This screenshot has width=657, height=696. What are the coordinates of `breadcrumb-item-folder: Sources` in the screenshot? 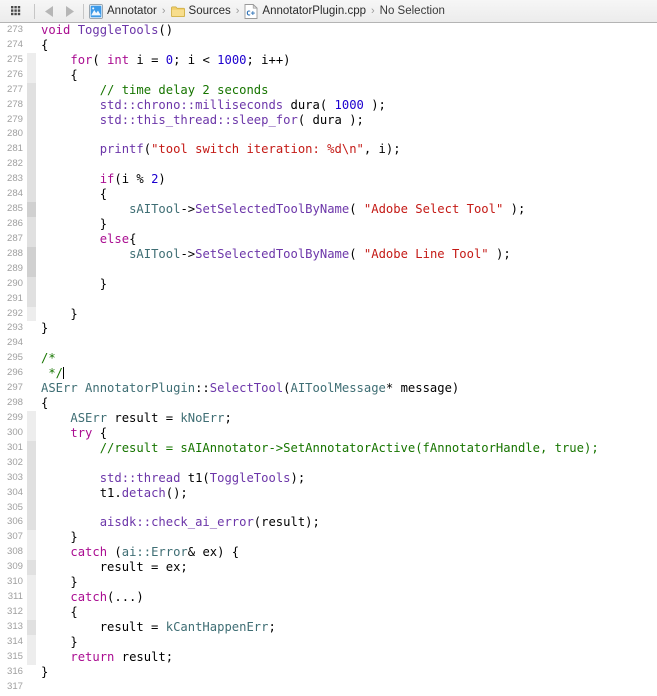 It's located at (201, 11).